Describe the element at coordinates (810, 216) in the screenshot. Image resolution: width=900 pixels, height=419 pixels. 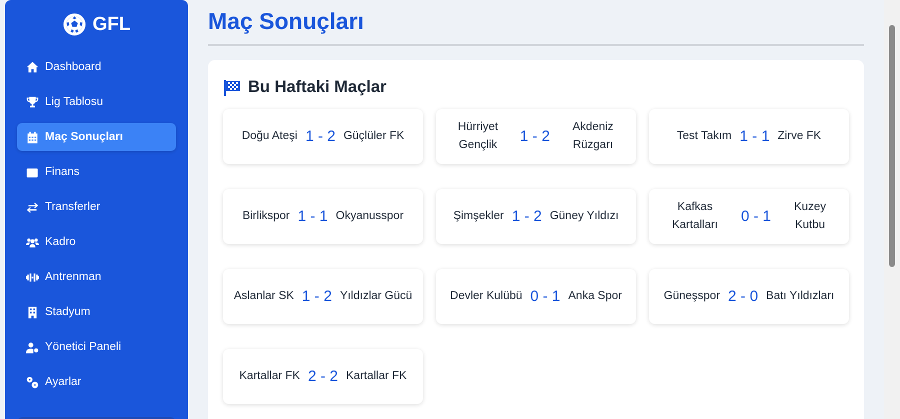
I see `away-team: Kuzey Kutbu` at that location.